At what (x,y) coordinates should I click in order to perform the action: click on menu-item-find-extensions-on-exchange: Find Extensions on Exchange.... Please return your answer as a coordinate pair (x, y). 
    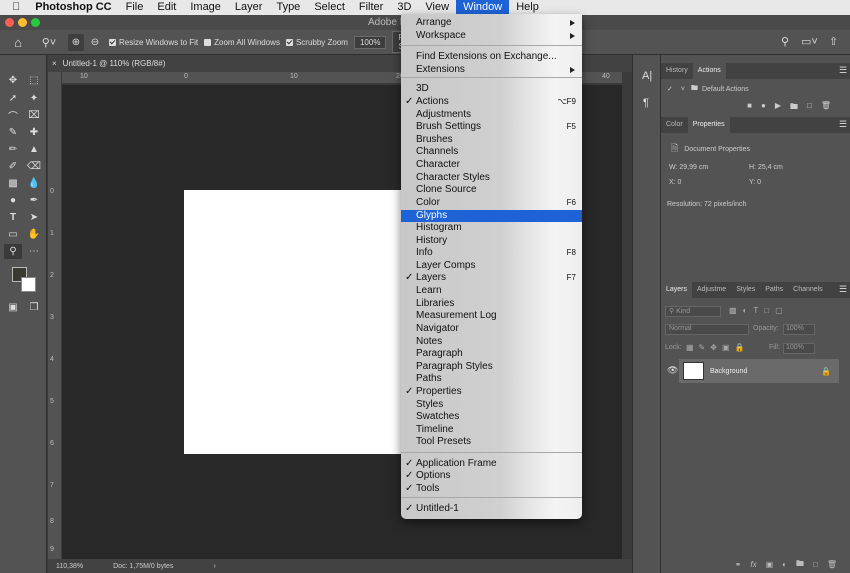
    Looking at the image, I should click on (491, 57).